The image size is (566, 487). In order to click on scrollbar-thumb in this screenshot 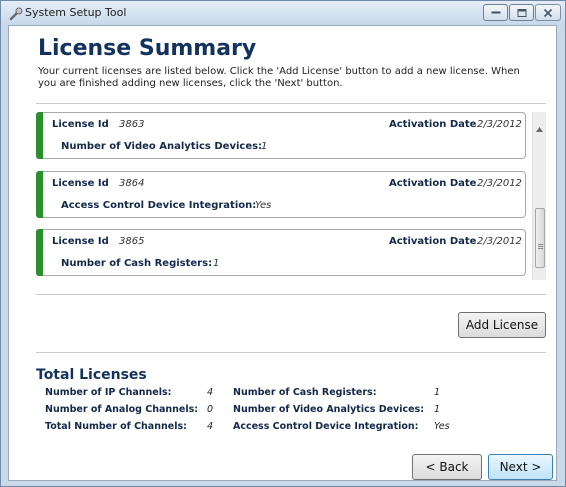, I will do `click(540, 238)`.